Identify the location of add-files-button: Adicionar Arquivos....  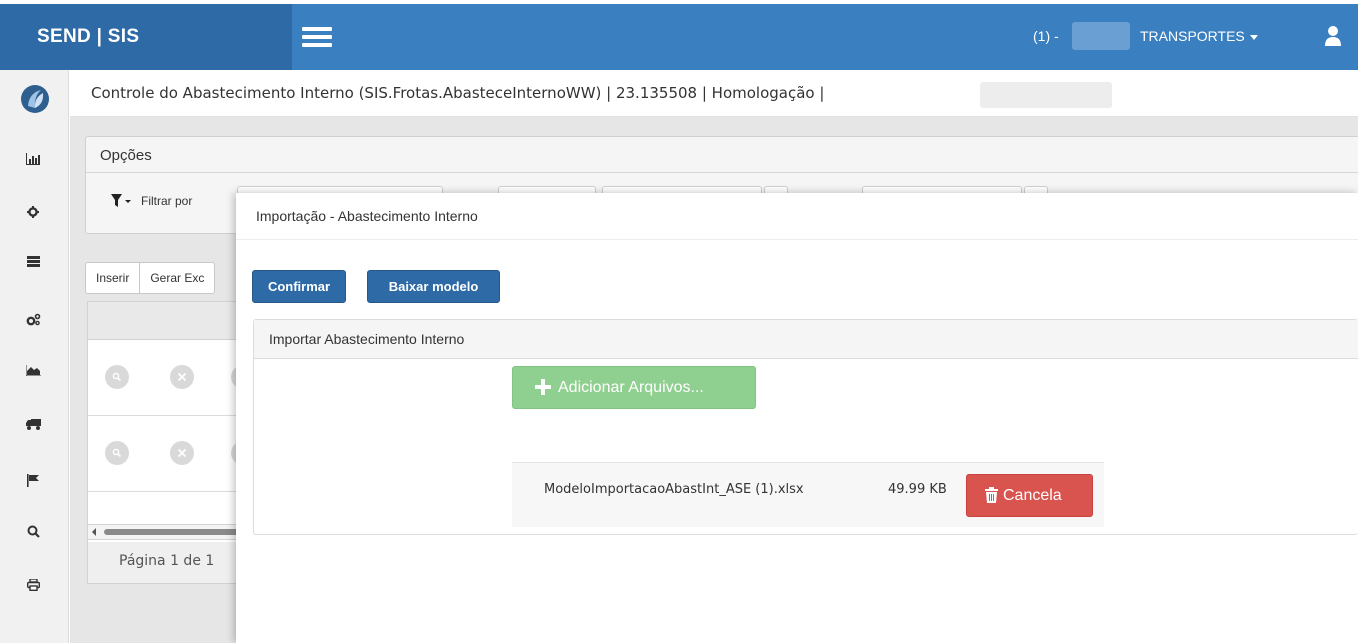
(634, 387).